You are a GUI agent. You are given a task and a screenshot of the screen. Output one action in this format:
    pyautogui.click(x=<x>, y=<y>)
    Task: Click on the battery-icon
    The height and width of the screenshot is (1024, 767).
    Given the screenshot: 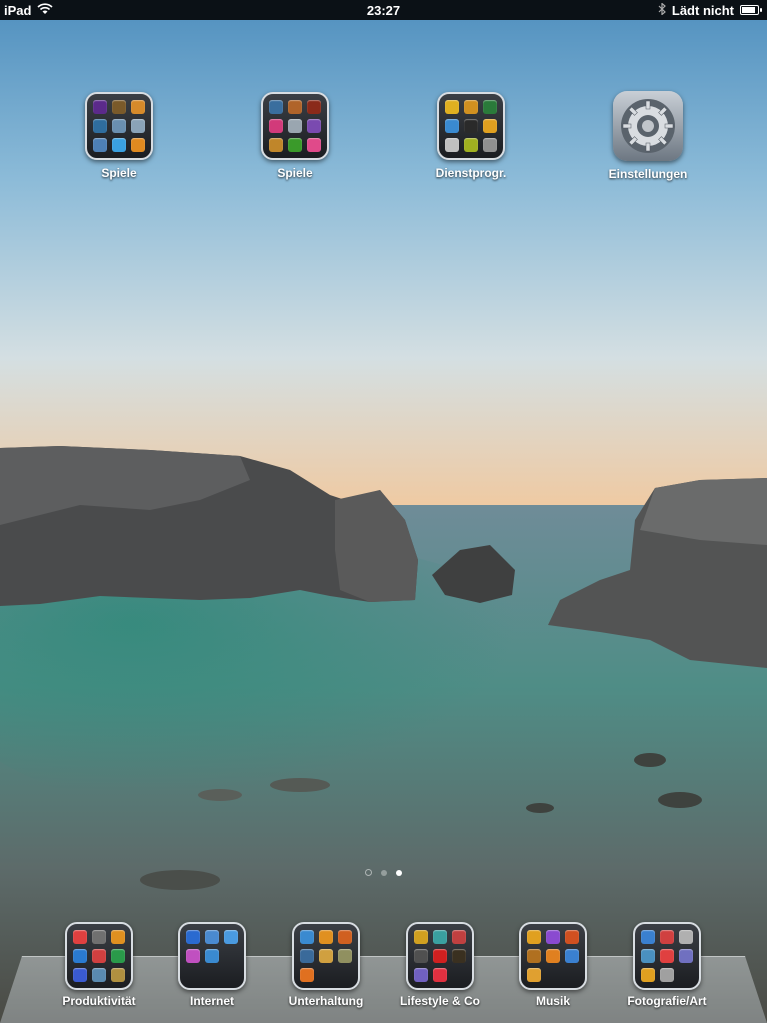 What is the action you would take?
    pyautogui.click(x=751, y=10)
    